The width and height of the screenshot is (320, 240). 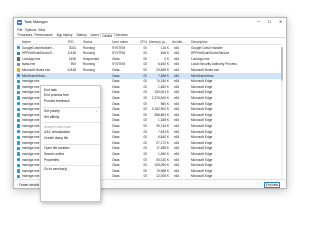 What do you see at coordinates (150, 22) in the screenshot?
I see `title-bar: Task Manager — ☐ ✕` at bounding box center [150, 22].